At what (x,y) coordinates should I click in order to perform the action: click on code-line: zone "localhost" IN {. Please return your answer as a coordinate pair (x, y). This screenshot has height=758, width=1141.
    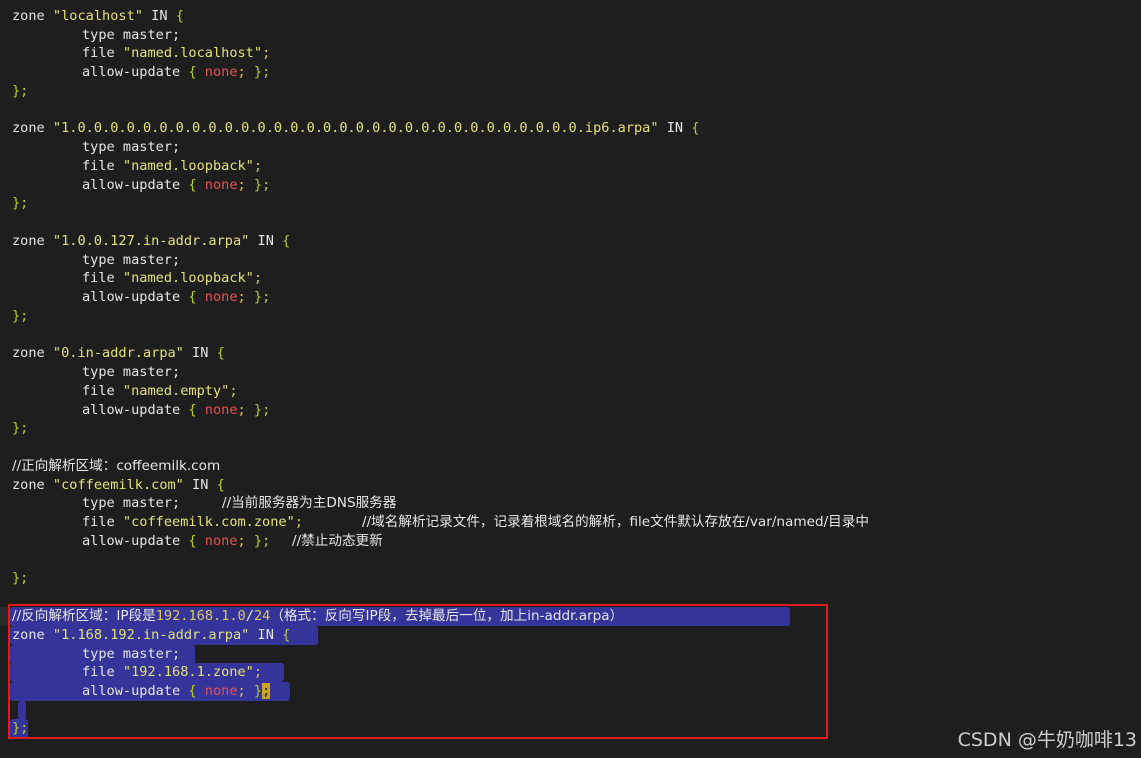
    Looking at the image, I should click on (98, 16).